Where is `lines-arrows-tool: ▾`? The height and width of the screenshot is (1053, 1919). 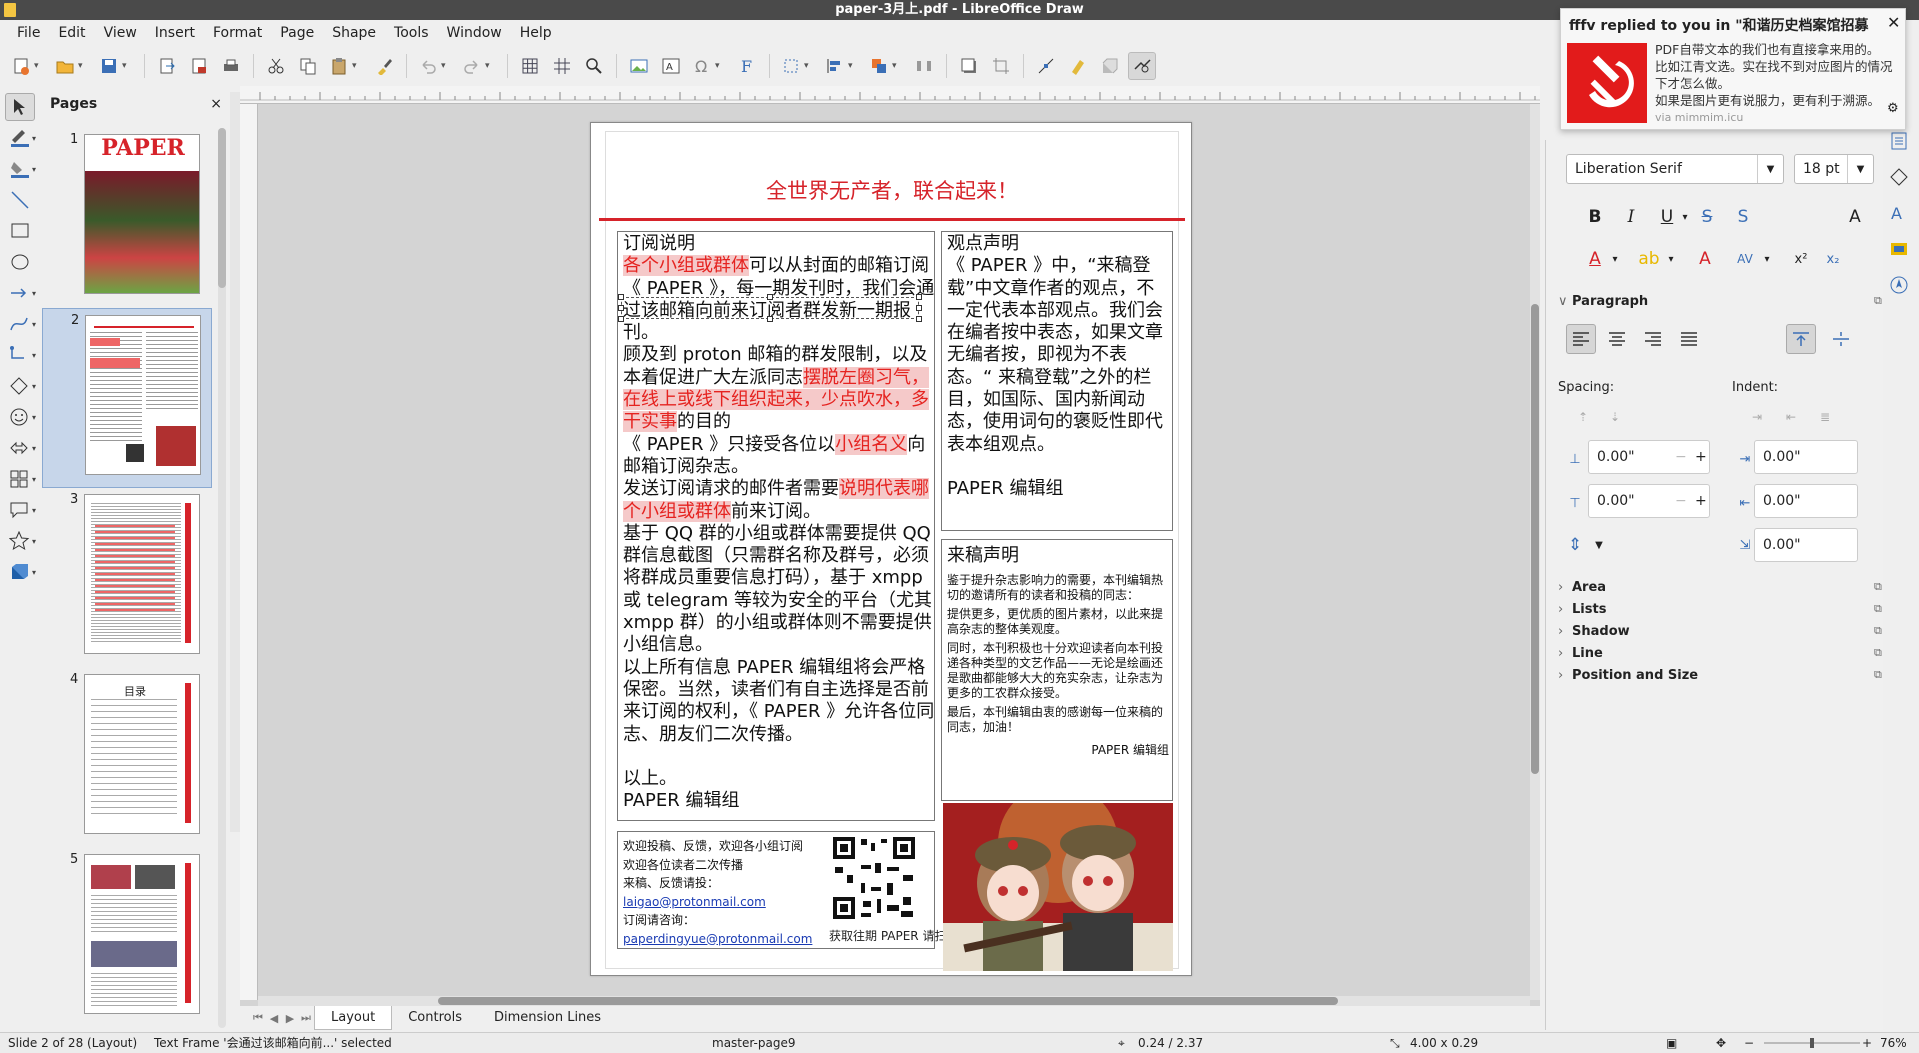
lines-arrows-tool: ▾ is located at coordinates (20, 293).